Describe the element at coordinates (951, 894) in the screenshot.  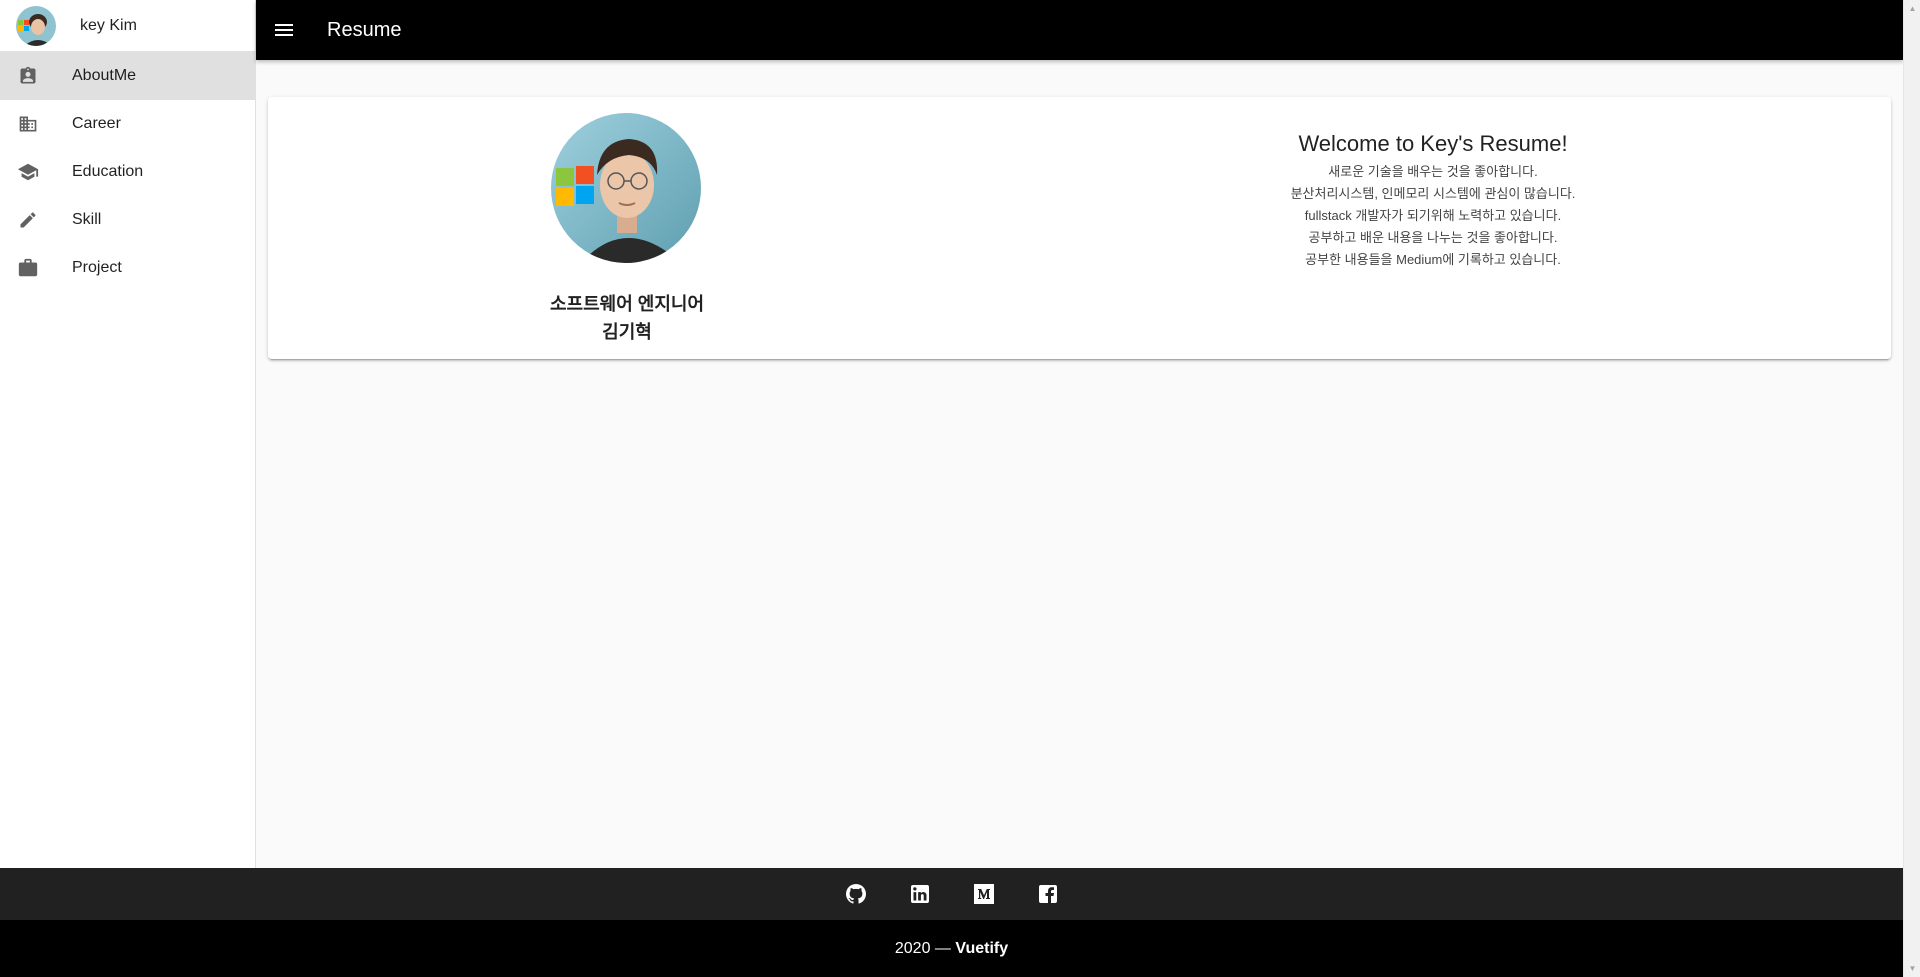
I see `footer-social-bar` at that location.